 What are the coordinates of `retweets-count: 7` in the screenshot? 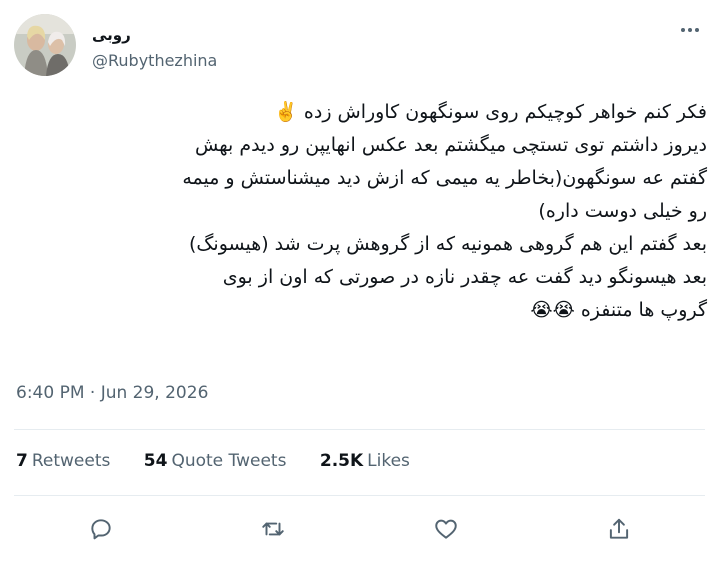 It's located at (22, 461).